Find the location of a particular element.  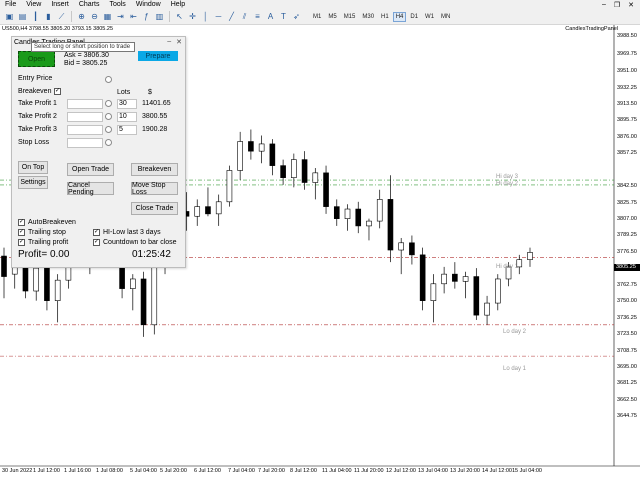

close-trade-button: Close Trade is located at coordinates (154, 208).